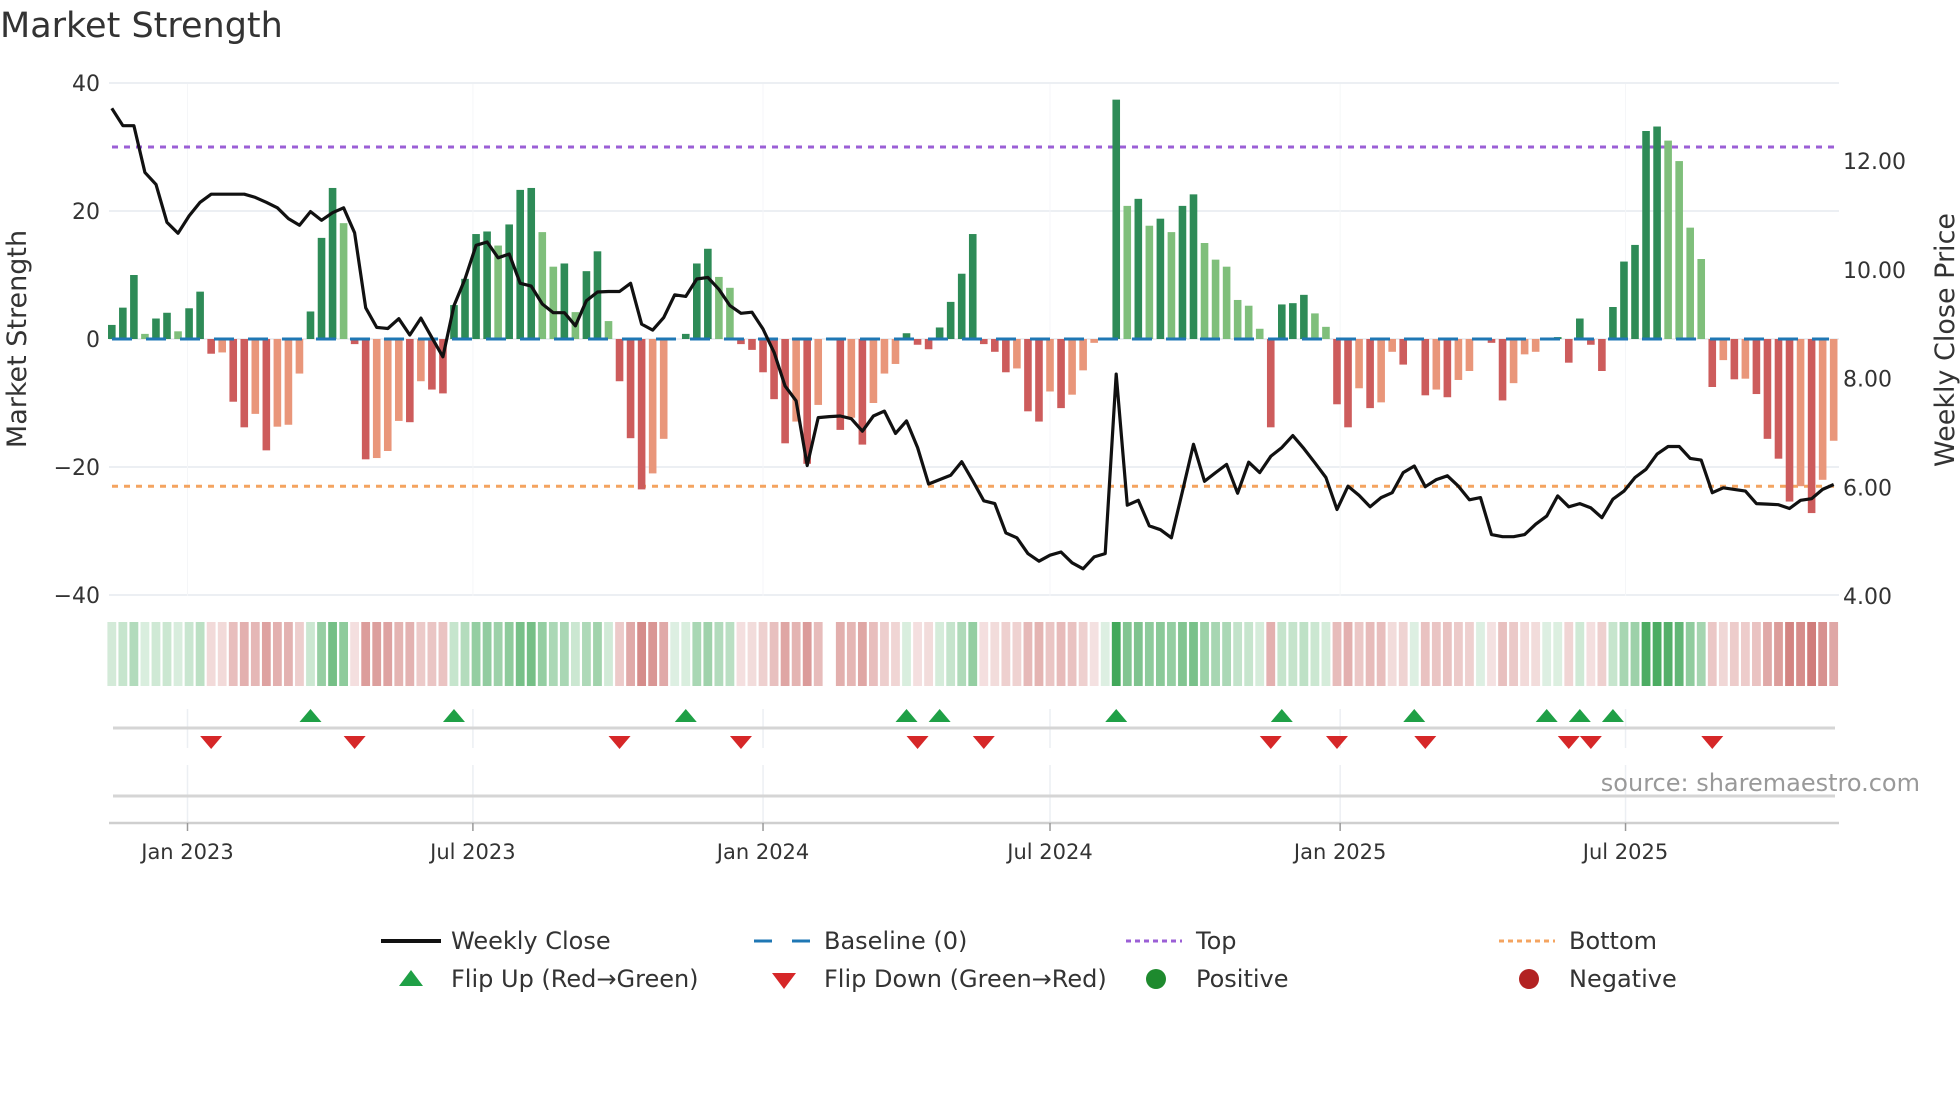 This screenshot has width=1960, height=1102. What do you see at coordinates (93, 340) in the screenshot?
I see `y-tick-label: 0` at bounding box center [93, 340].